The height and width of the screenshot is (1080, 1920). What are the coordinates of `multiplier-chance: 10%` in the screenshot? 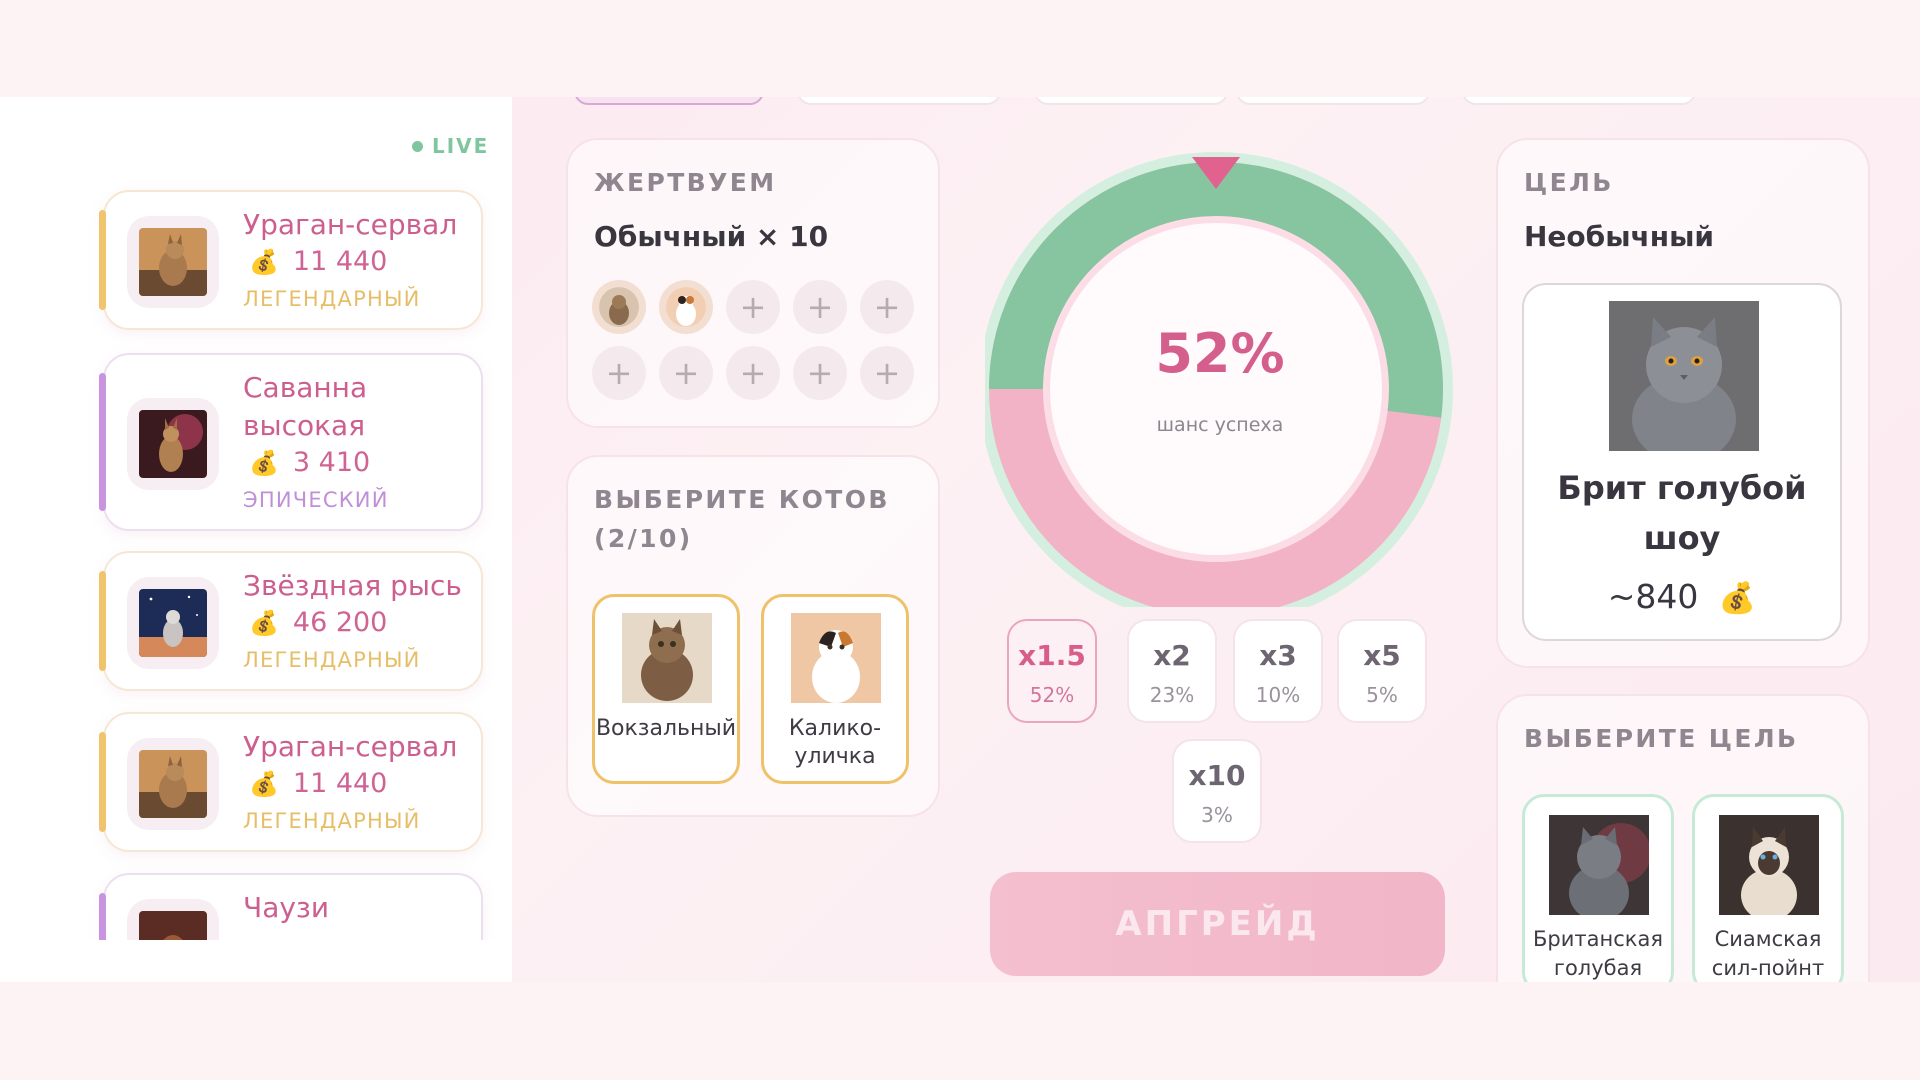 It's located at (1278, 695).